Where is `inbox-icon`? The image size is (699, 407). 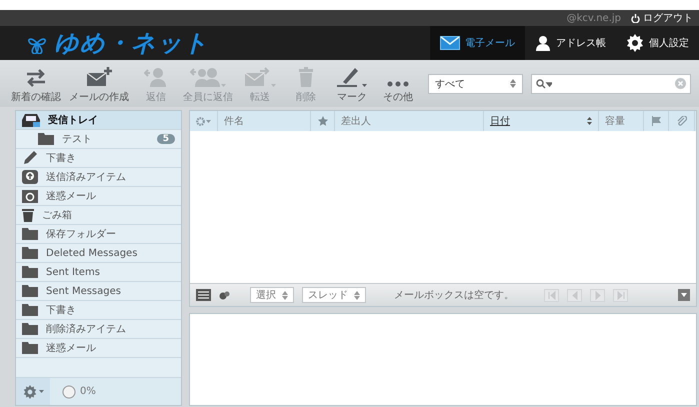
inbox-icon is located at coordinates (31, 120).